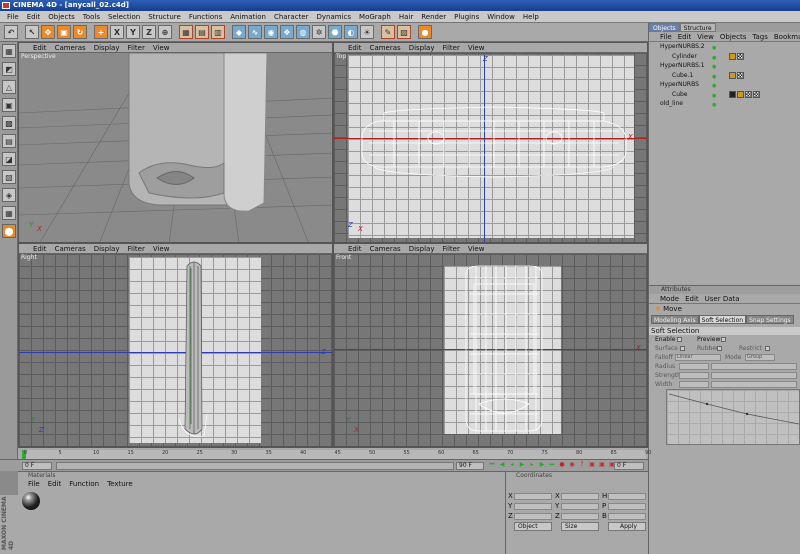 The image size is (800, 554). What do you see at coordinates (186, 32) in the screenshot?
I see `render-view-icon: ▦` at bounding box center [186, 32].